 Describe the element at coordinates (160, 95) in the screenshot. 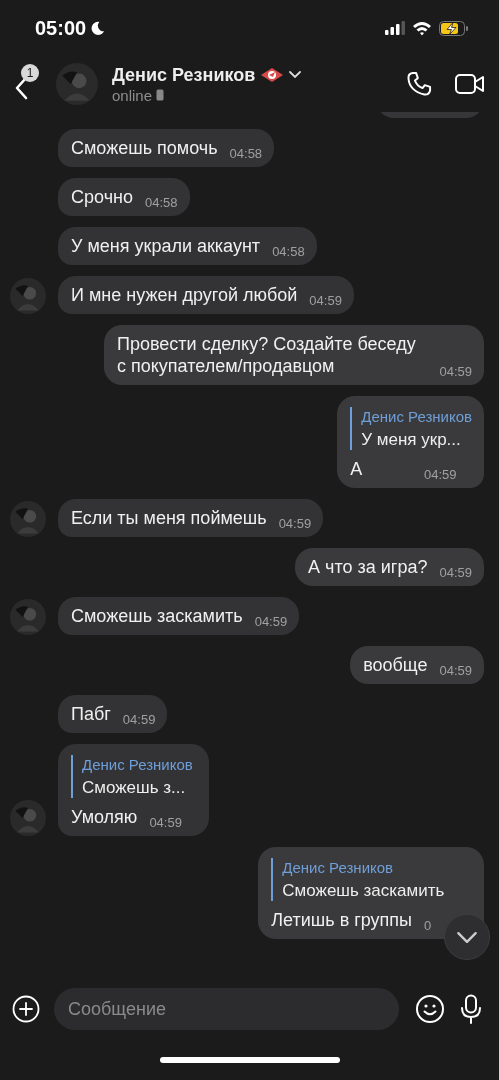

I see `phone-device-icon` at that location.